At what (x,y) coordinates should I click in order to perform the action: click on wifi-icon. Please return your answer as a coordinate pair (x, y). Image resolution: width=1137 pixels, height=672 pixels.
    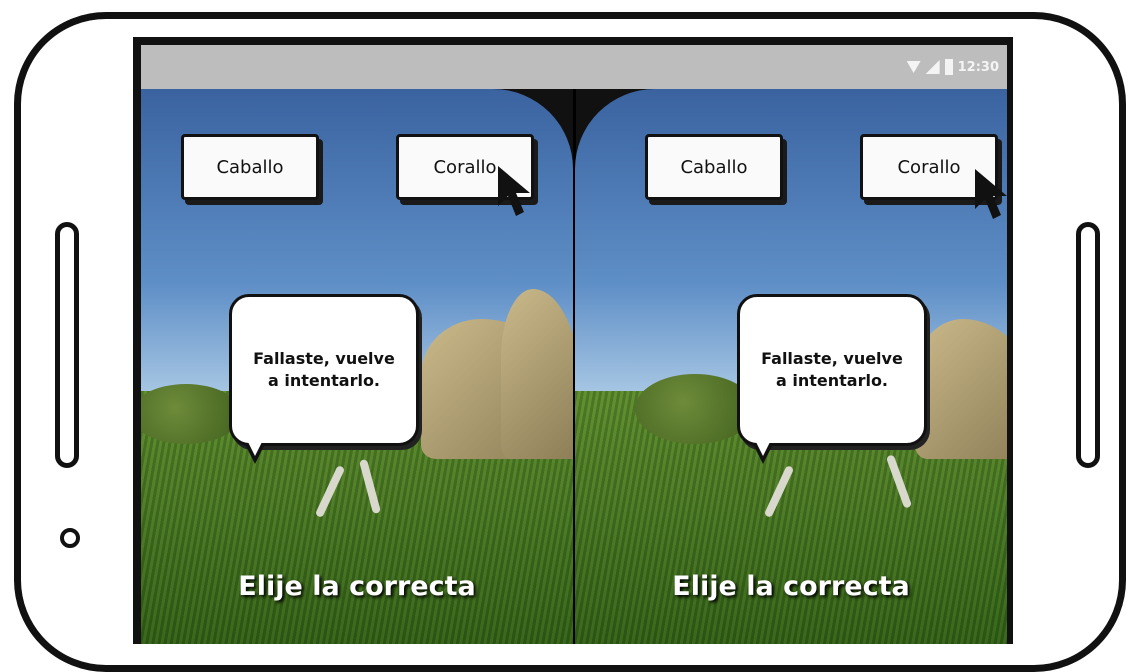
    Looking at the image, I should click on (913, 67).